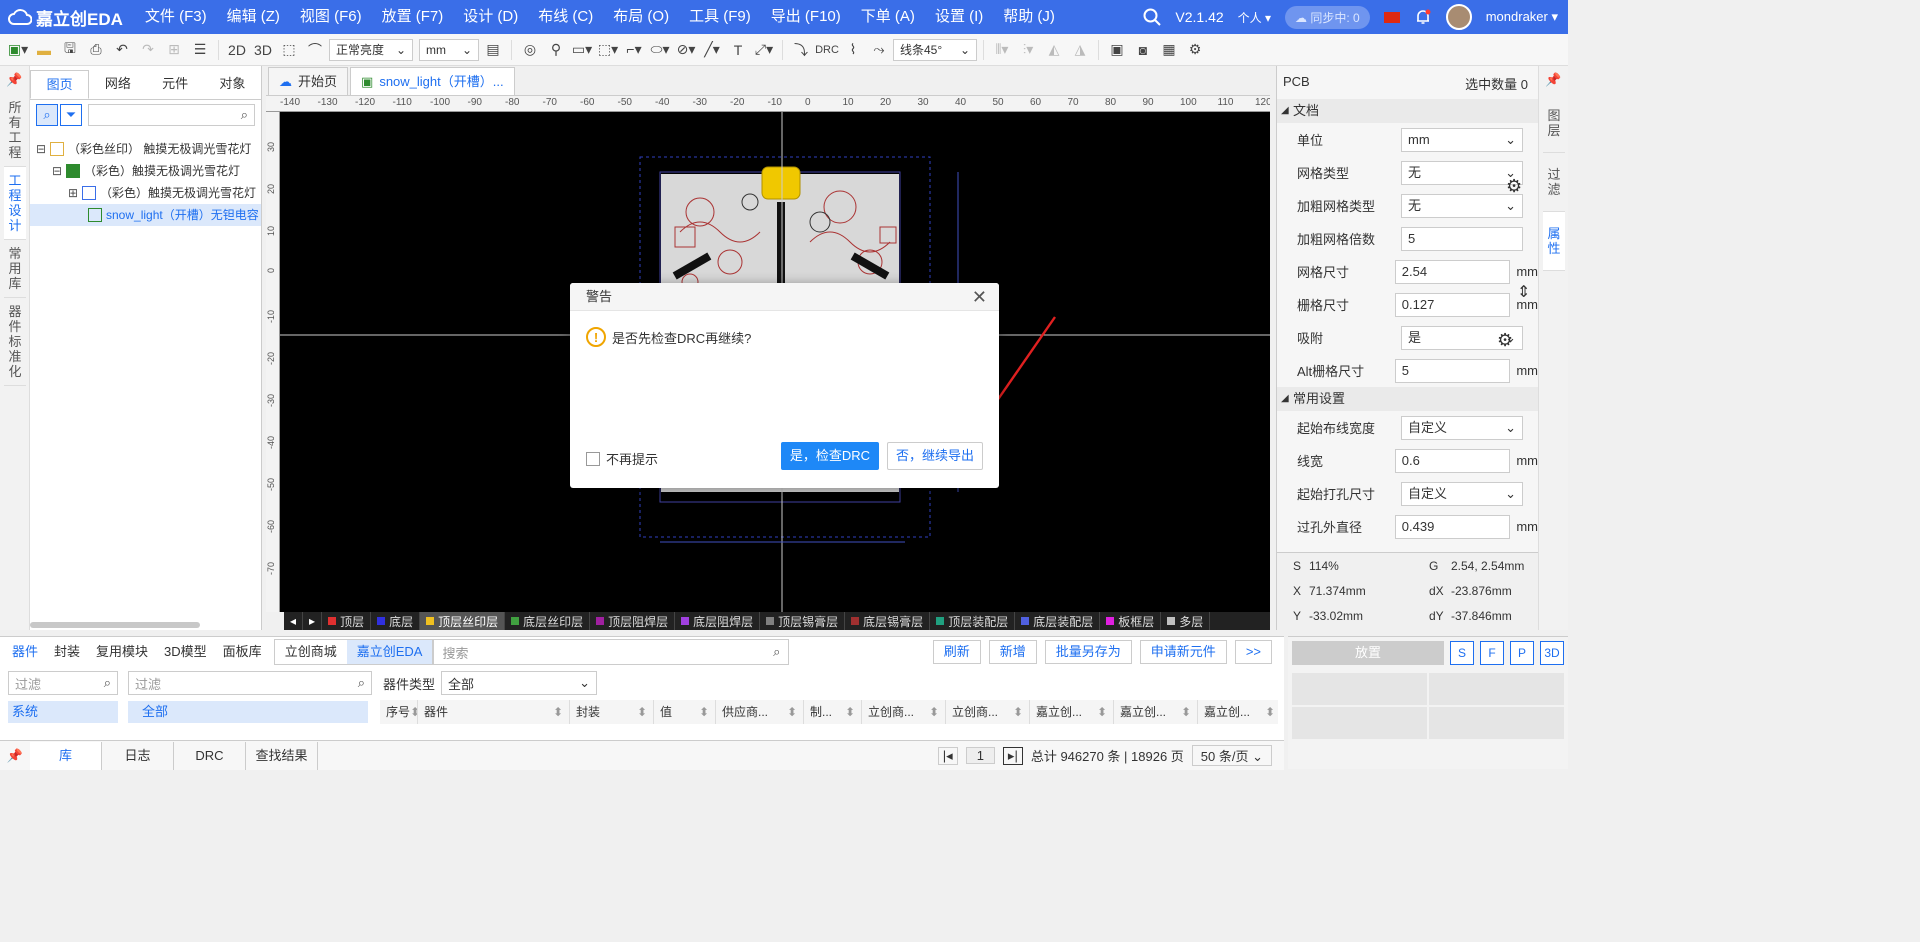 The height and width of the screenshot is (942, 1920). What do you see at coordinates (979, 297) in the screenshot?
I see `close-icon: ✕` at bounding box center [979, 297].